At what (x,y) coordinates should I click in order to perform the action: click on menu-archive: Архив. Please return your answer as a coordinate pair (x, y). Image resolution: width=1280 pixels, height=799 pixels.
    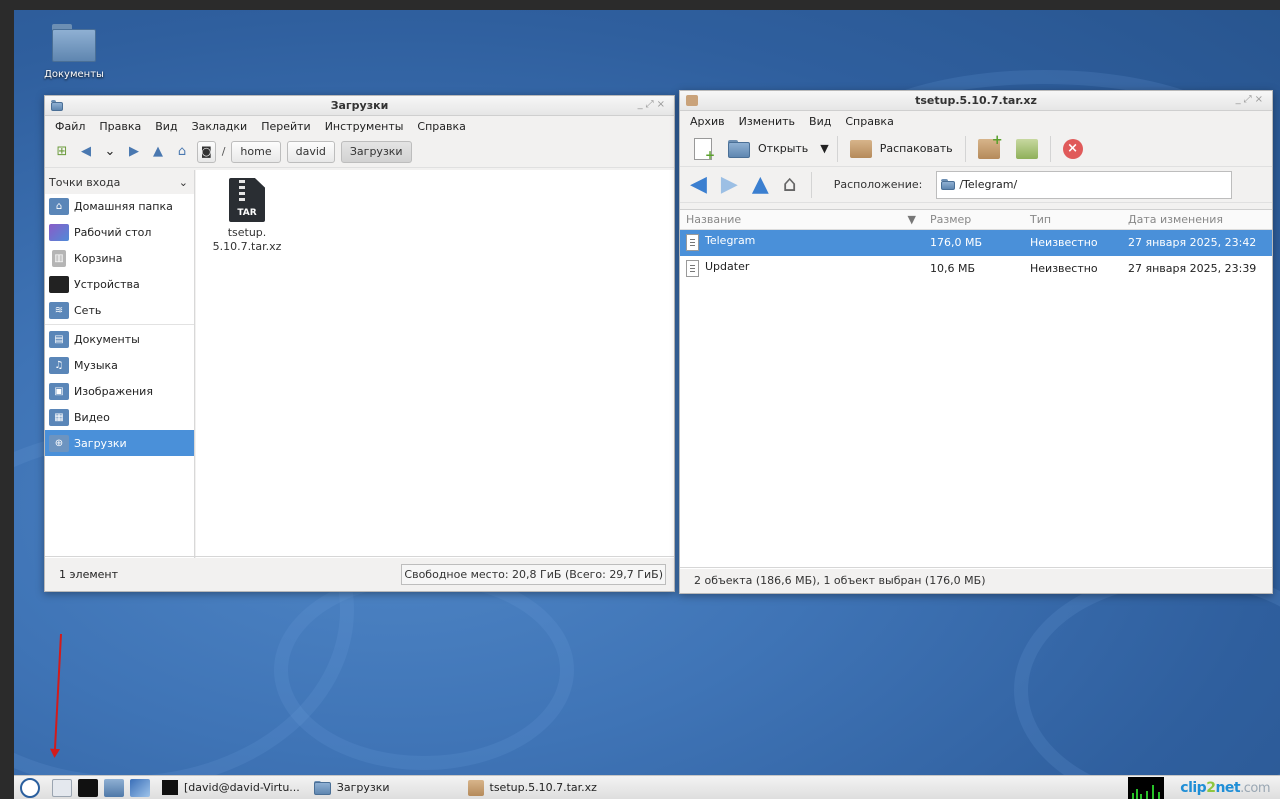
    Looking at the image, I should click on (708, 121).